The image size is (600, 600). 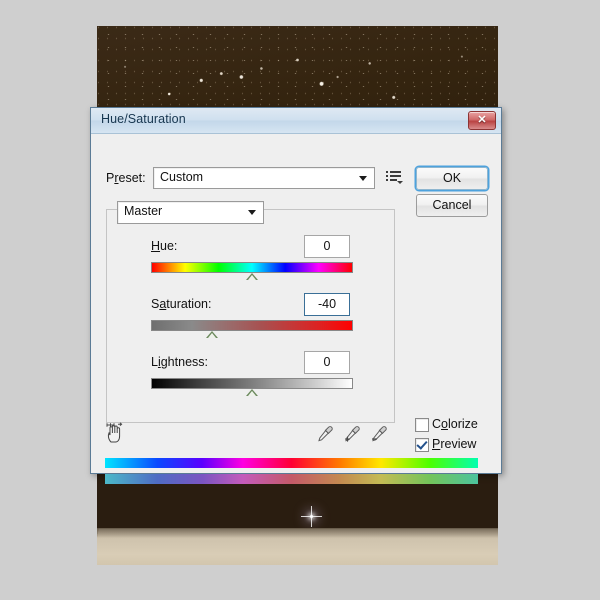 I want to click on saturation-label: Saturation:, so click(x=181, y=304).